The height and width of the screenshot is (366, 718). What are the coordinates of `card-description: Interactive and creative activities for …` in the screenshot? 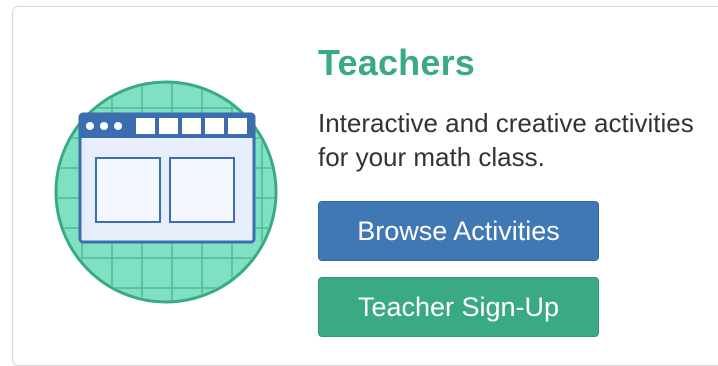 It's located at (506, 140).